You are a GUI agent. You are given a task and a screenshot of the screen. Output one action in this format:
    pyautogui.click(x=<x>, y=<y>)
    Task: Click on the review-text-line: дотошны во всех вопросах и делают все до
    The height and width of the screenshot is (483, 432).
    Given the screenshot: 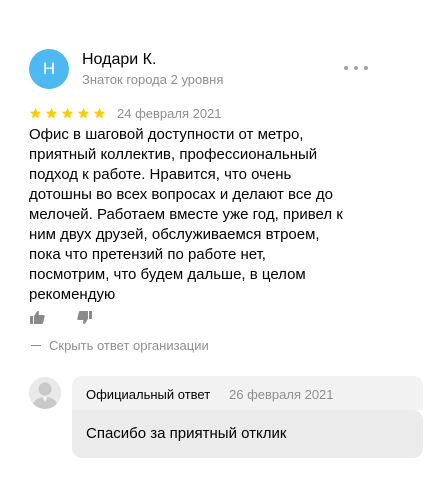 What is the action you would take?
    pyautogui.click(x=181, y=194)
    